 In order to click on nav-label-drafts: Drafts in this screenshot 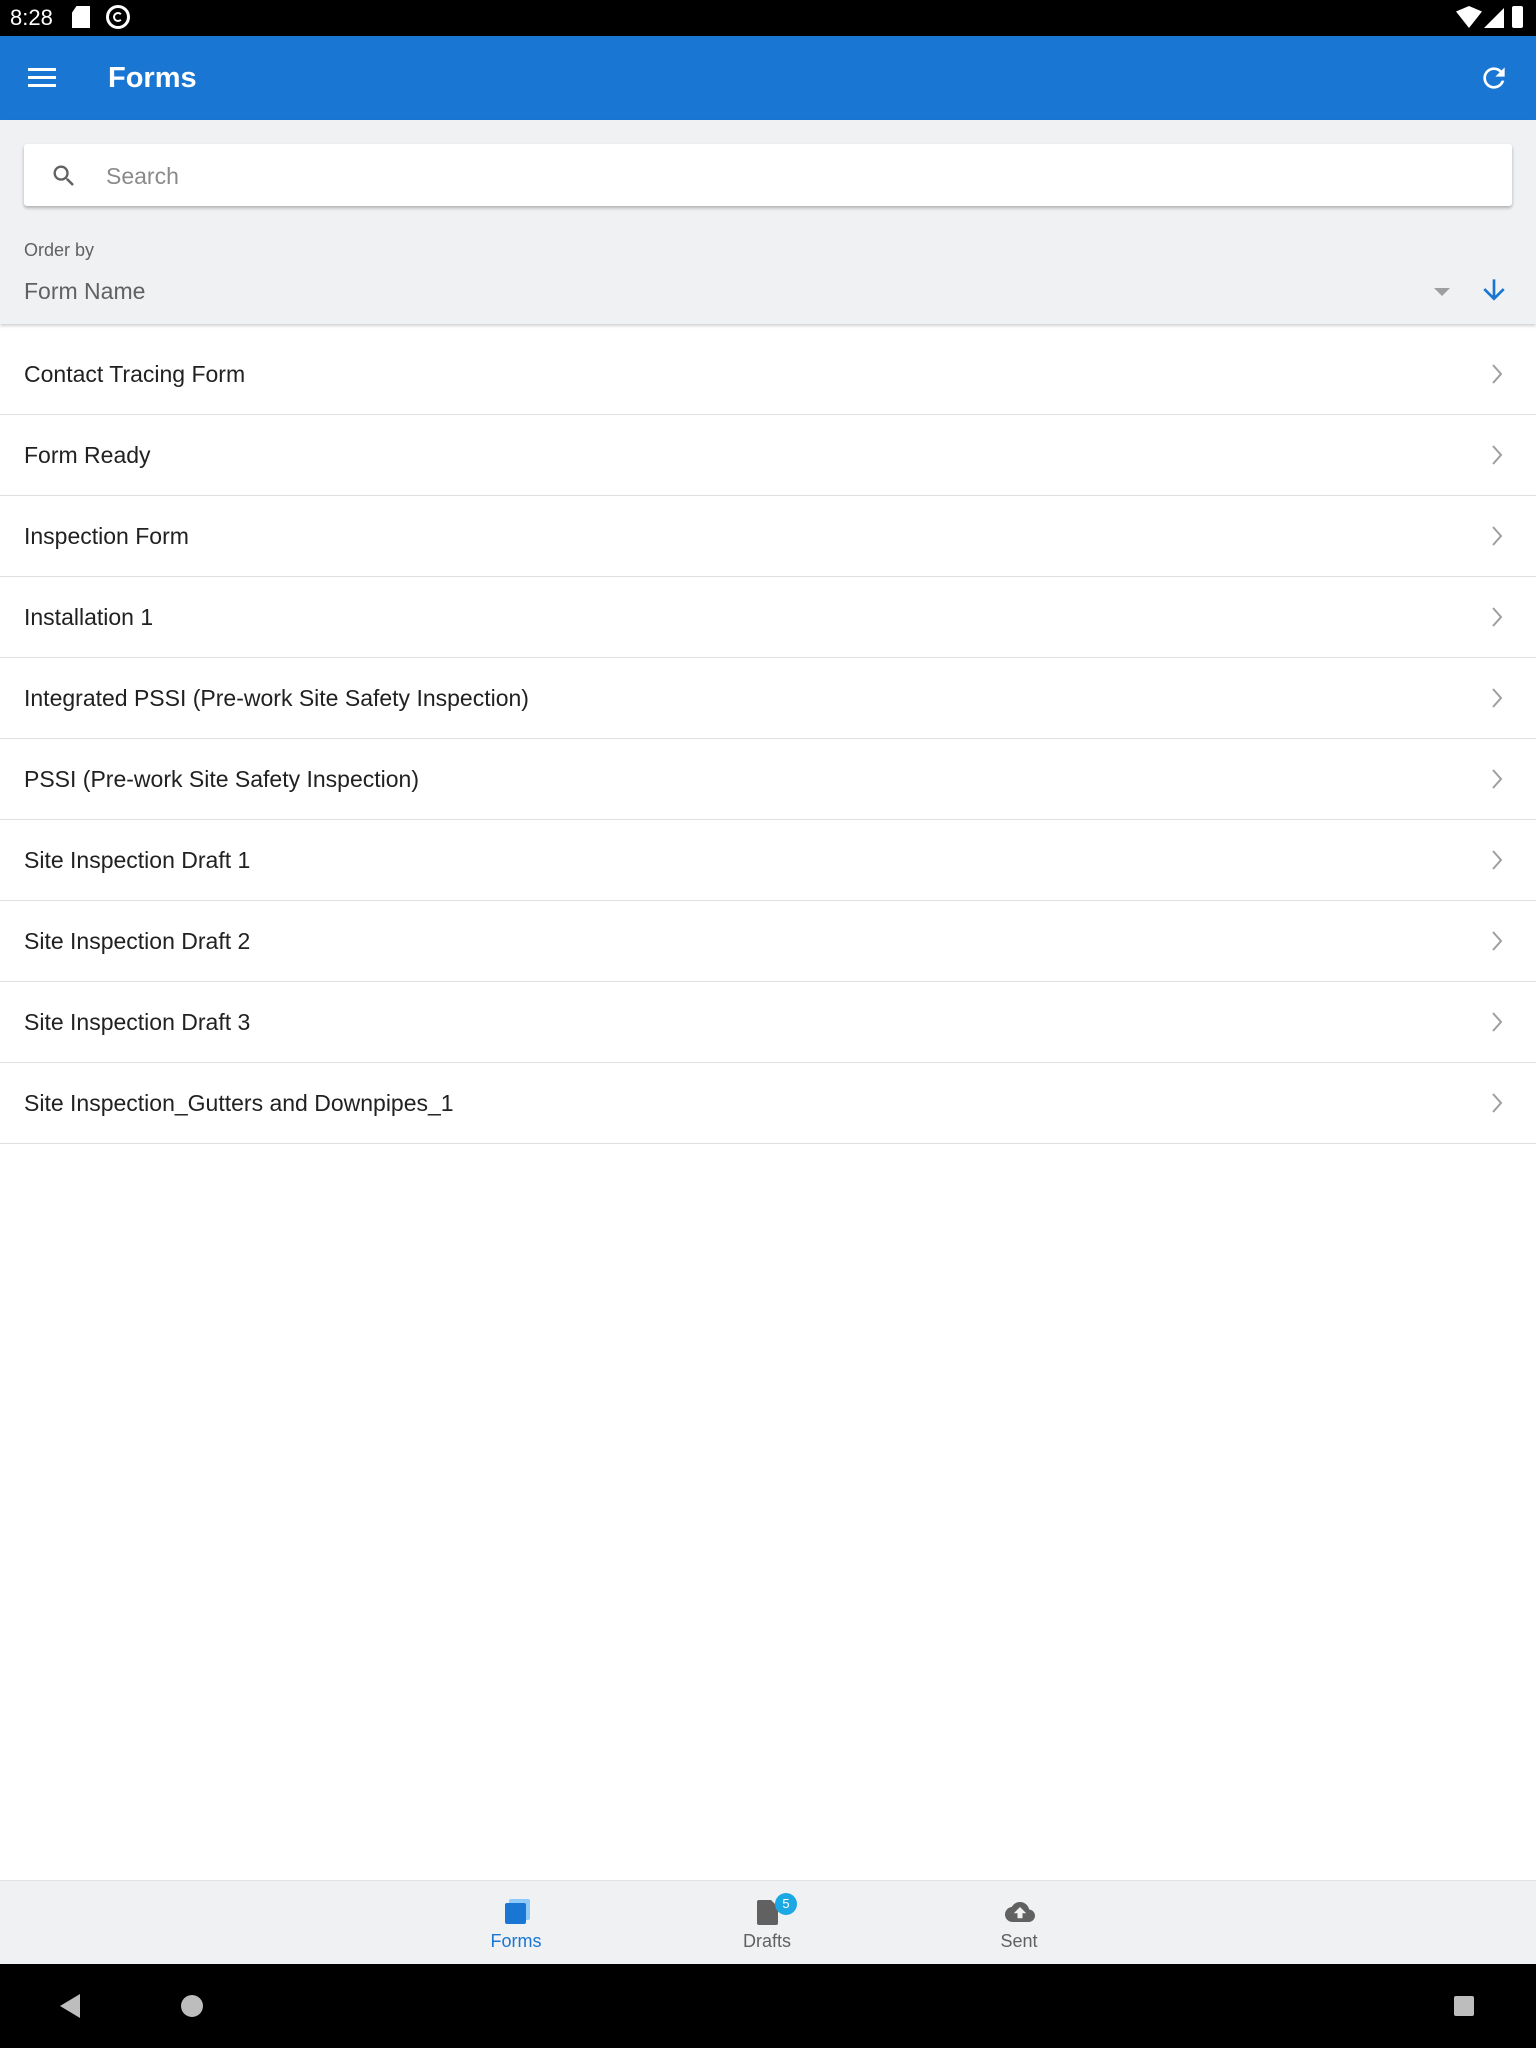, I will do `click(766, 1941)`.